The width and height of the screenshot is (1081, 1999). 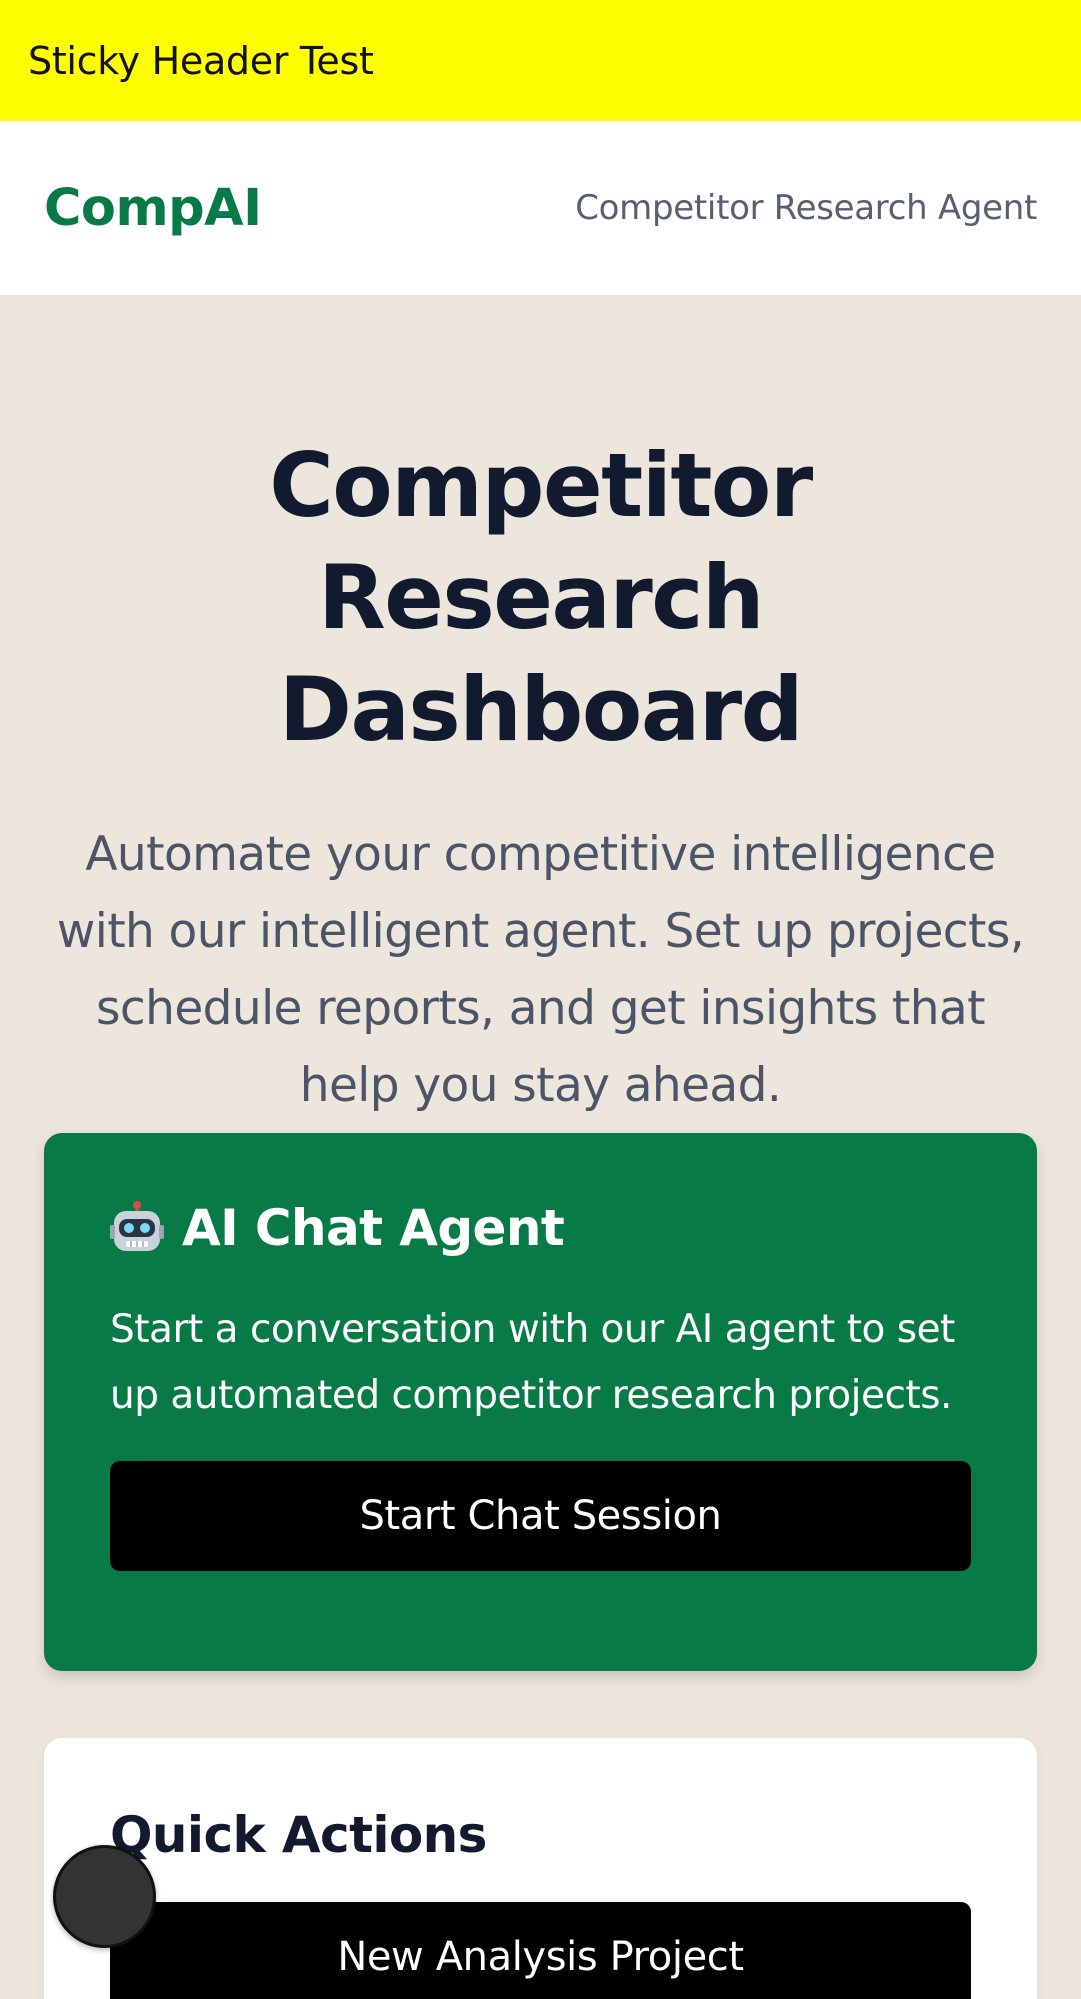 What do you see at coordinates (540, 60) in the screenshot?
I see `sticky-header: Sticky Header Test` at bounding box center [540, 60].